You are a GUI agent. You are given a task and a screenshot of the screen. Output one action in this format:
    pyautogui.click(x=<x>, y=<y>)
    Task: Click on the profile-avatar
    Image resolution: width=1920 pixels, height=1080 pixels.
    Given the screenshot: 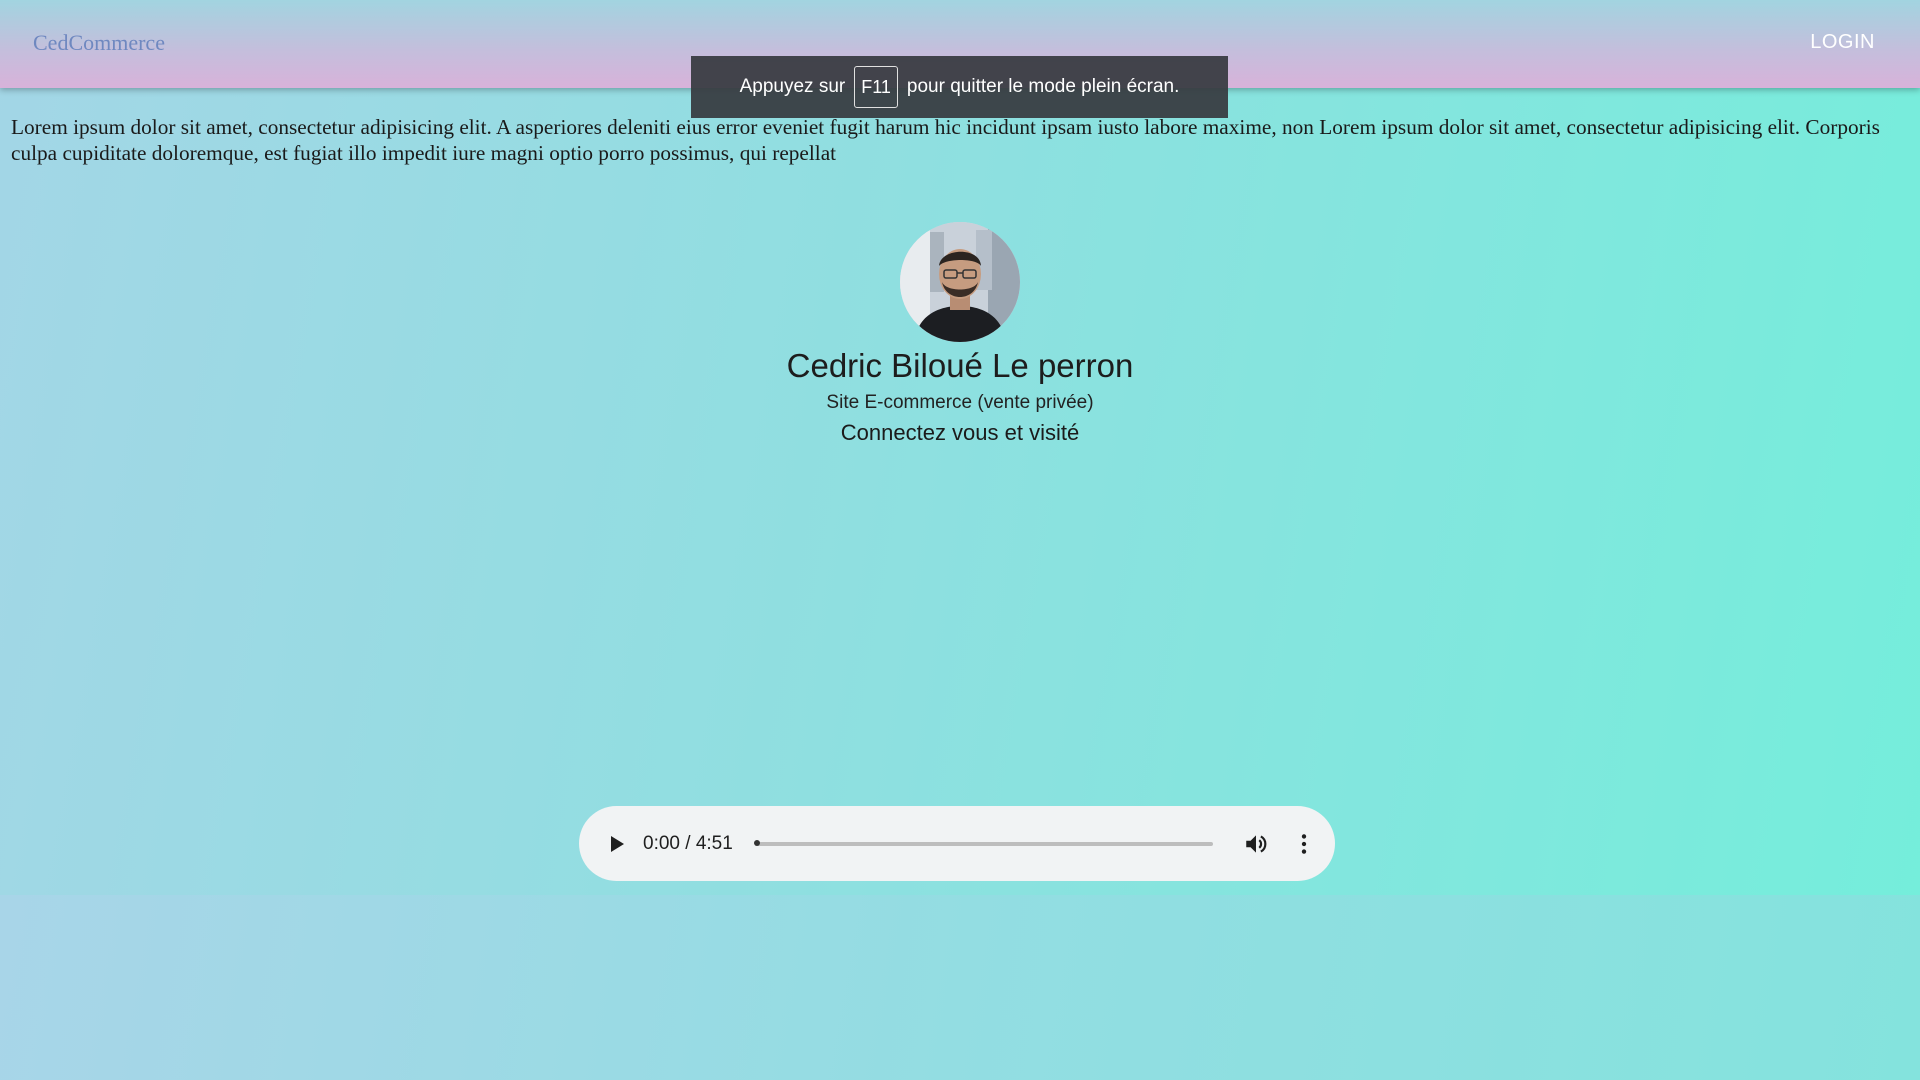 What is the action you would take?
    pyautogui.click(x=960, y=282)
    